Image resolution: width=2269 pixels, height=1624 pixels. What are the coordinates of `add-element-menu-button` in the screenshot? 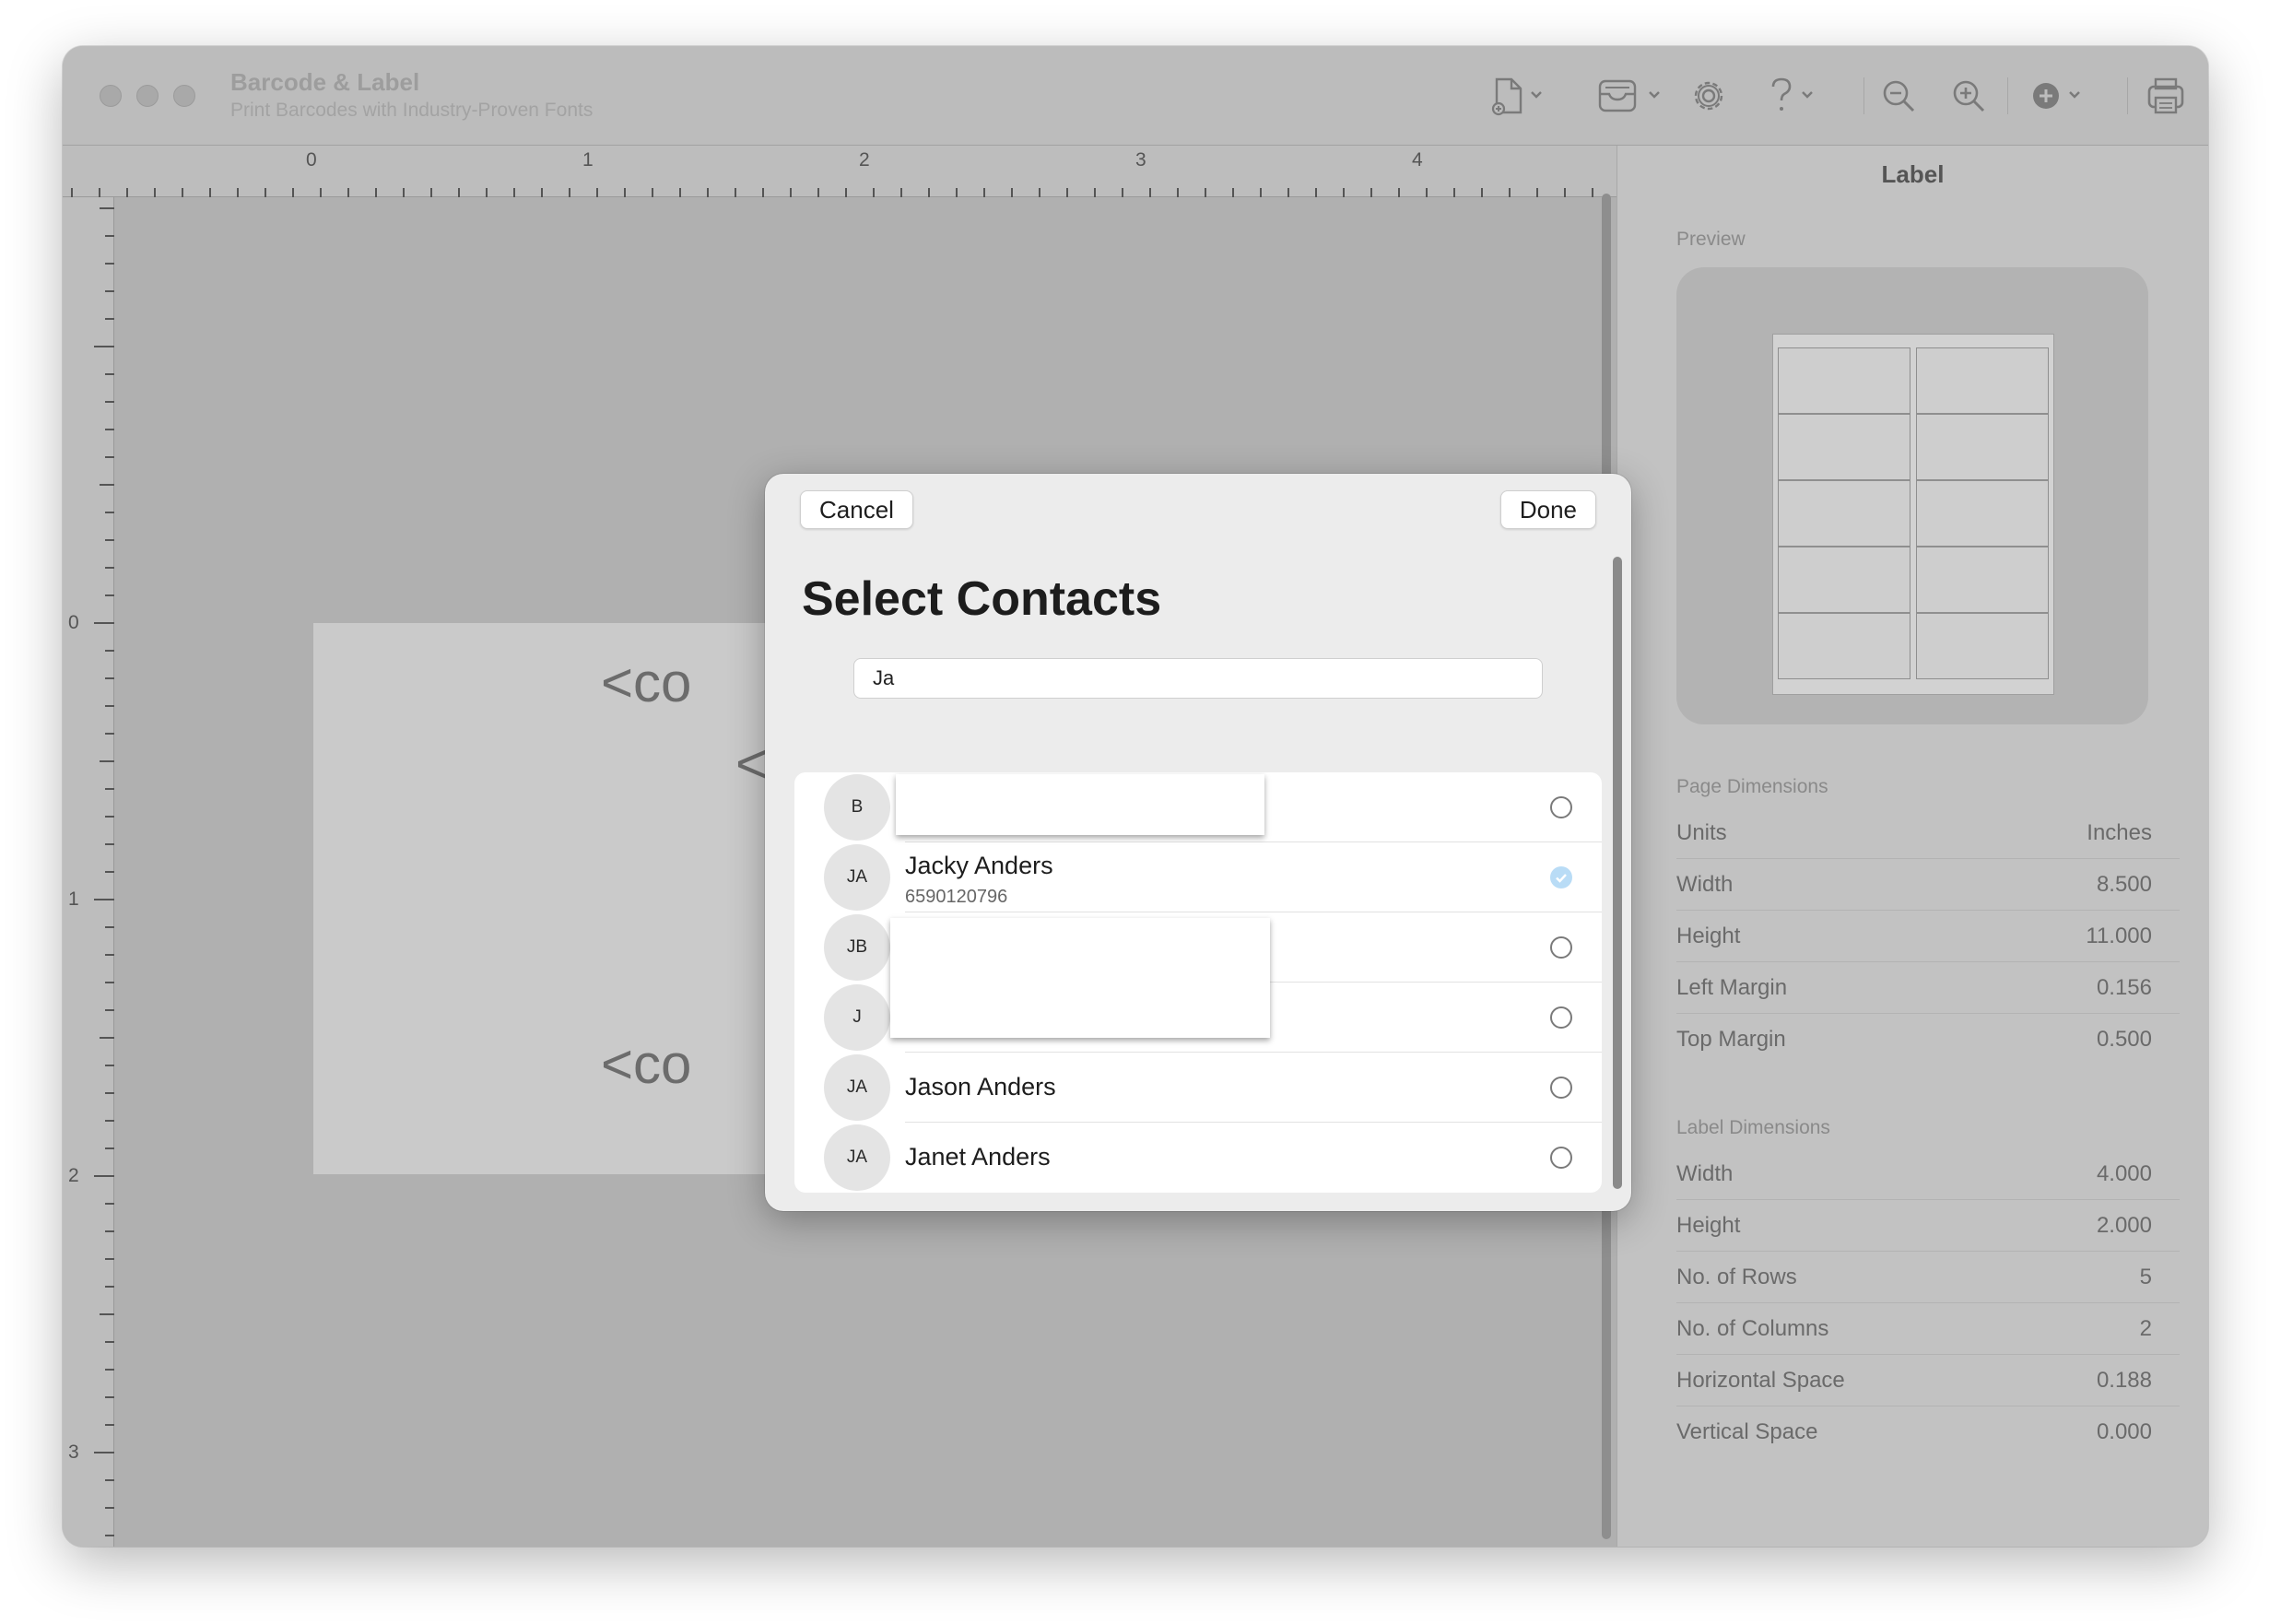 It's located at (2060, 96).